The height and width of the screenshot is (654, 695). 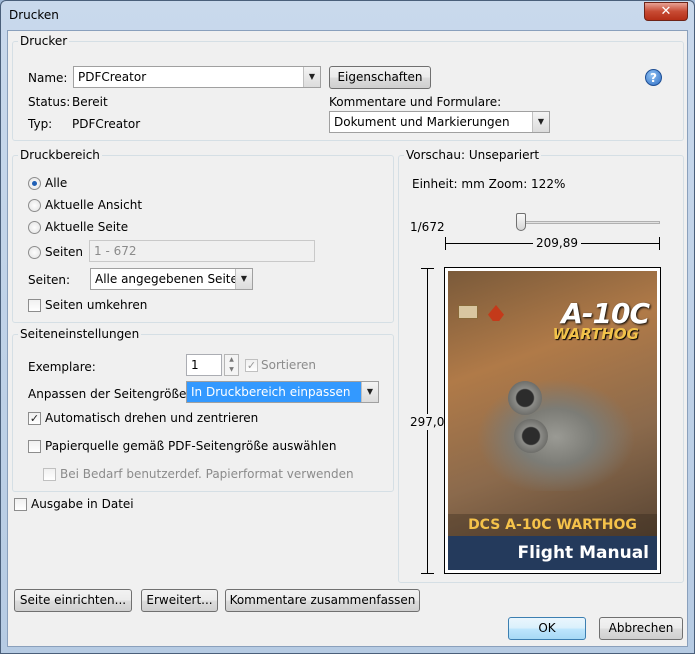 What do you see at coordinates (489, 184) in the screenshot?
I see `unit-zoom-label: Einheit: mm Zoom: 122%` at bounding box center [489, 184].